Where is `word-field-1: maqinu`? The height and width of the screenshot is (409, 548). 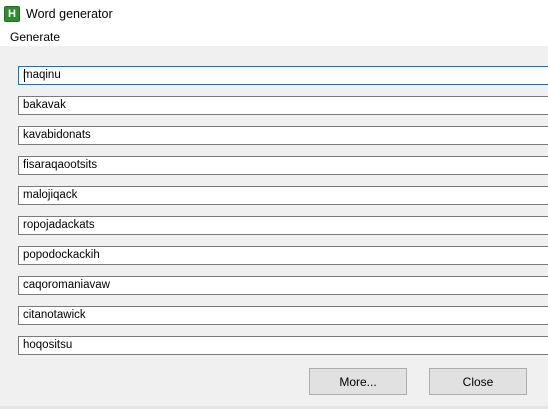 word-field-1: maqinu is located at coordinates (283, 75).